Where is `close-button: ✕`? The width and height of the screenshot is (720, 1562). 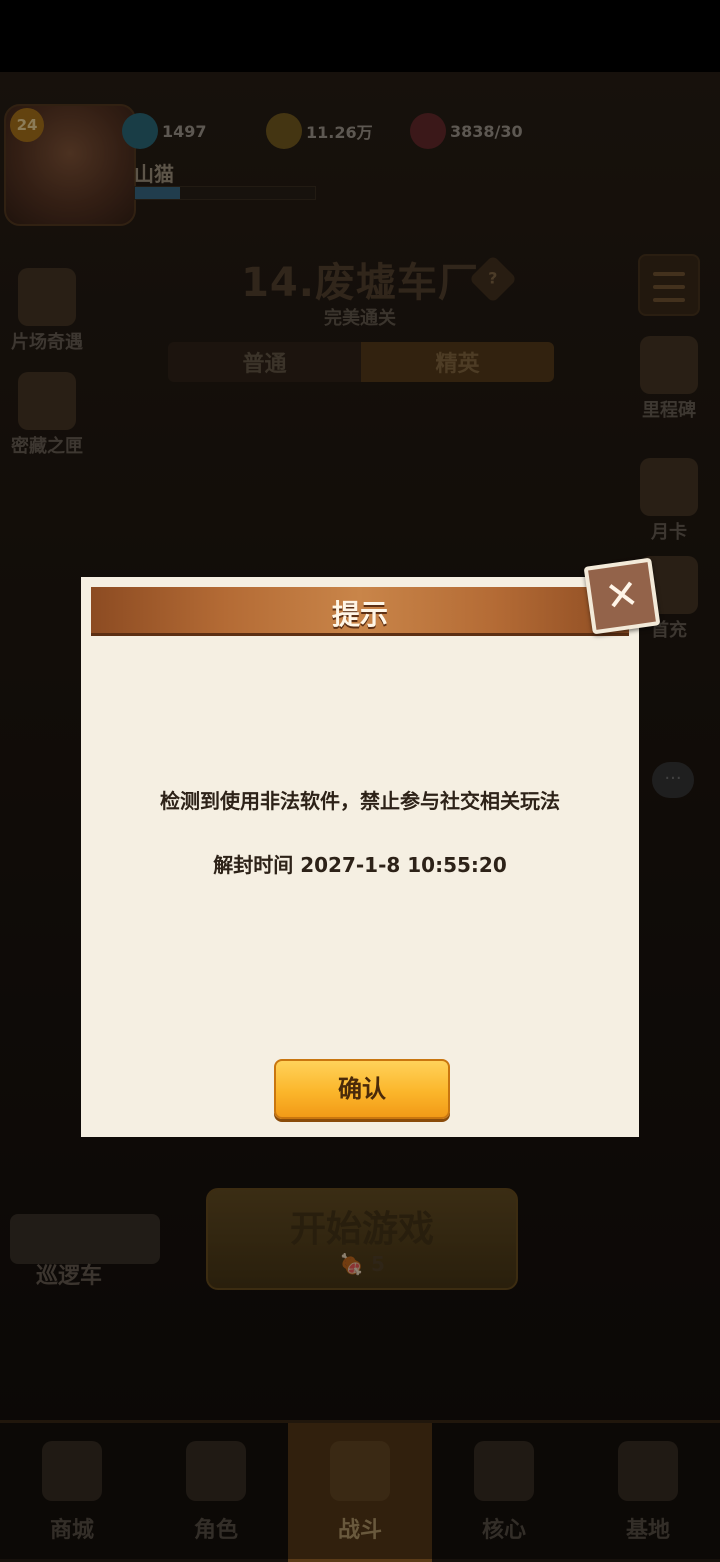 close-button: ✕ is located at coordinates (622, 596).